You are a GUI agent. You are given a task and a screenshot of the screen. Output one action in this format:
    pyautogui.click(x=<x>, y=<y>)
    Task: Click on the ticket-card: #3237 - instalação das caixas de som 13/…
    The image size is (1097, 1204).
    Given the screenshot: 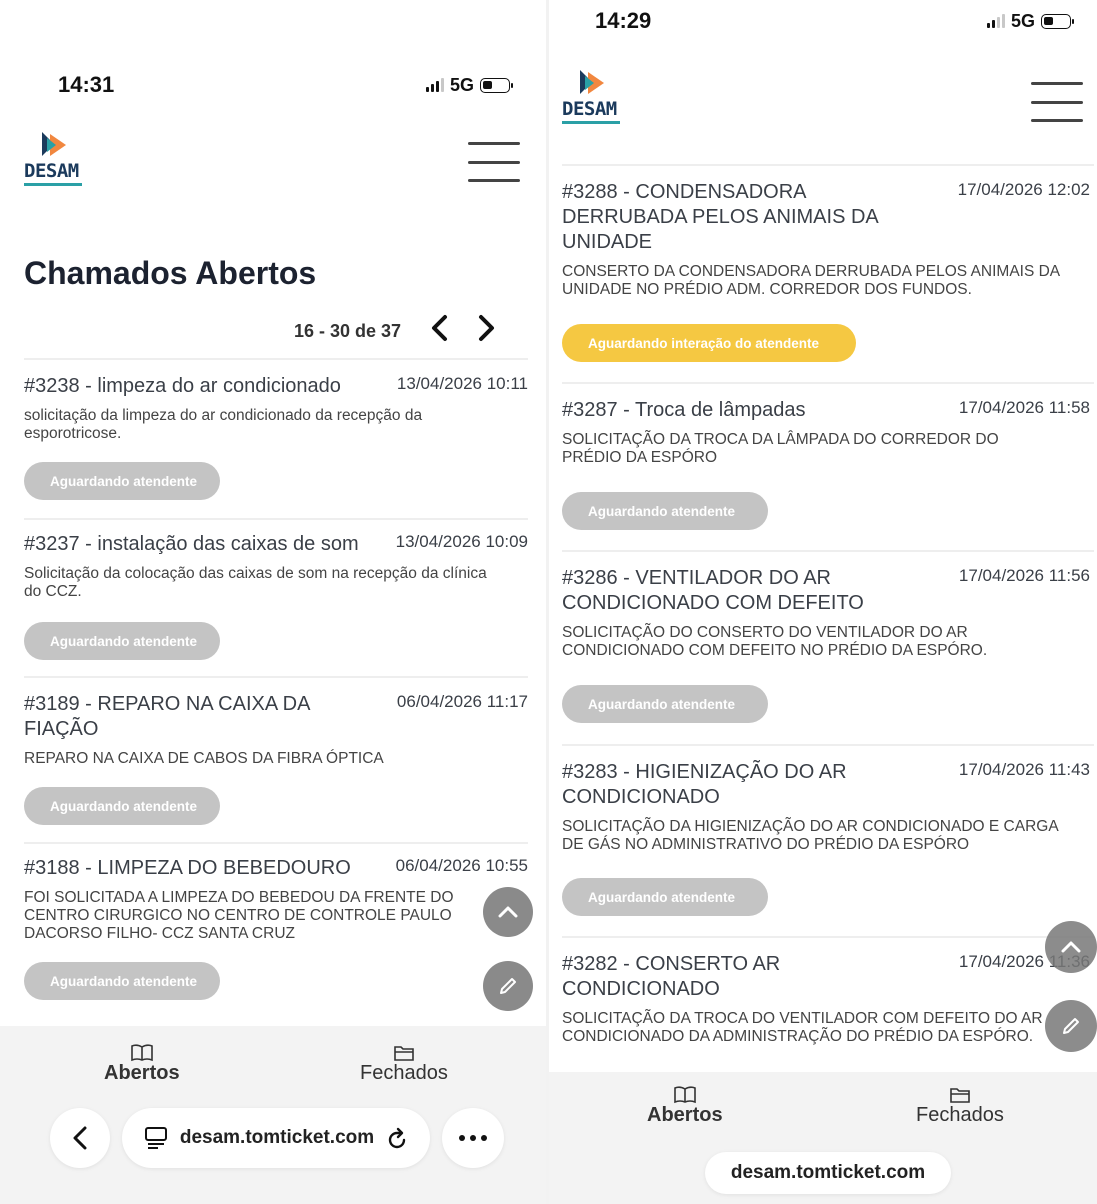 What is the action you would take?
    pyautogui.click(x=276, y=599)
    